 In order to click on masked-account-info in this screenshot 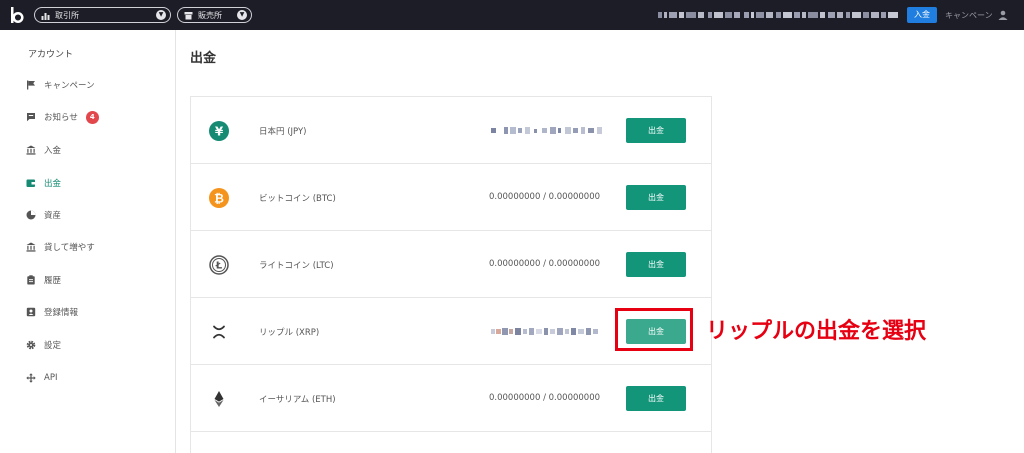, I will do `click(778, 15)`.